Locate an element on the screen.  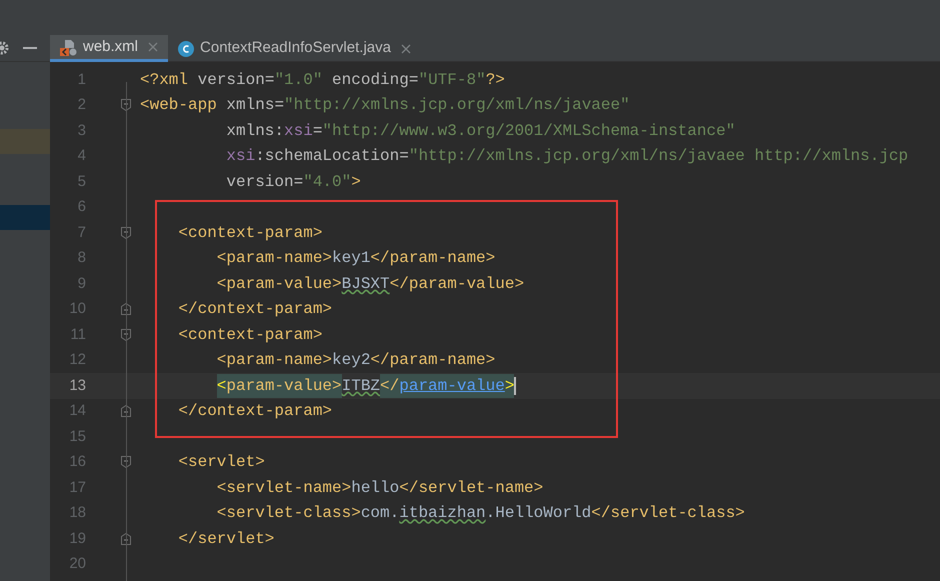
line-number: 16 is located at coordinates (77, 462).